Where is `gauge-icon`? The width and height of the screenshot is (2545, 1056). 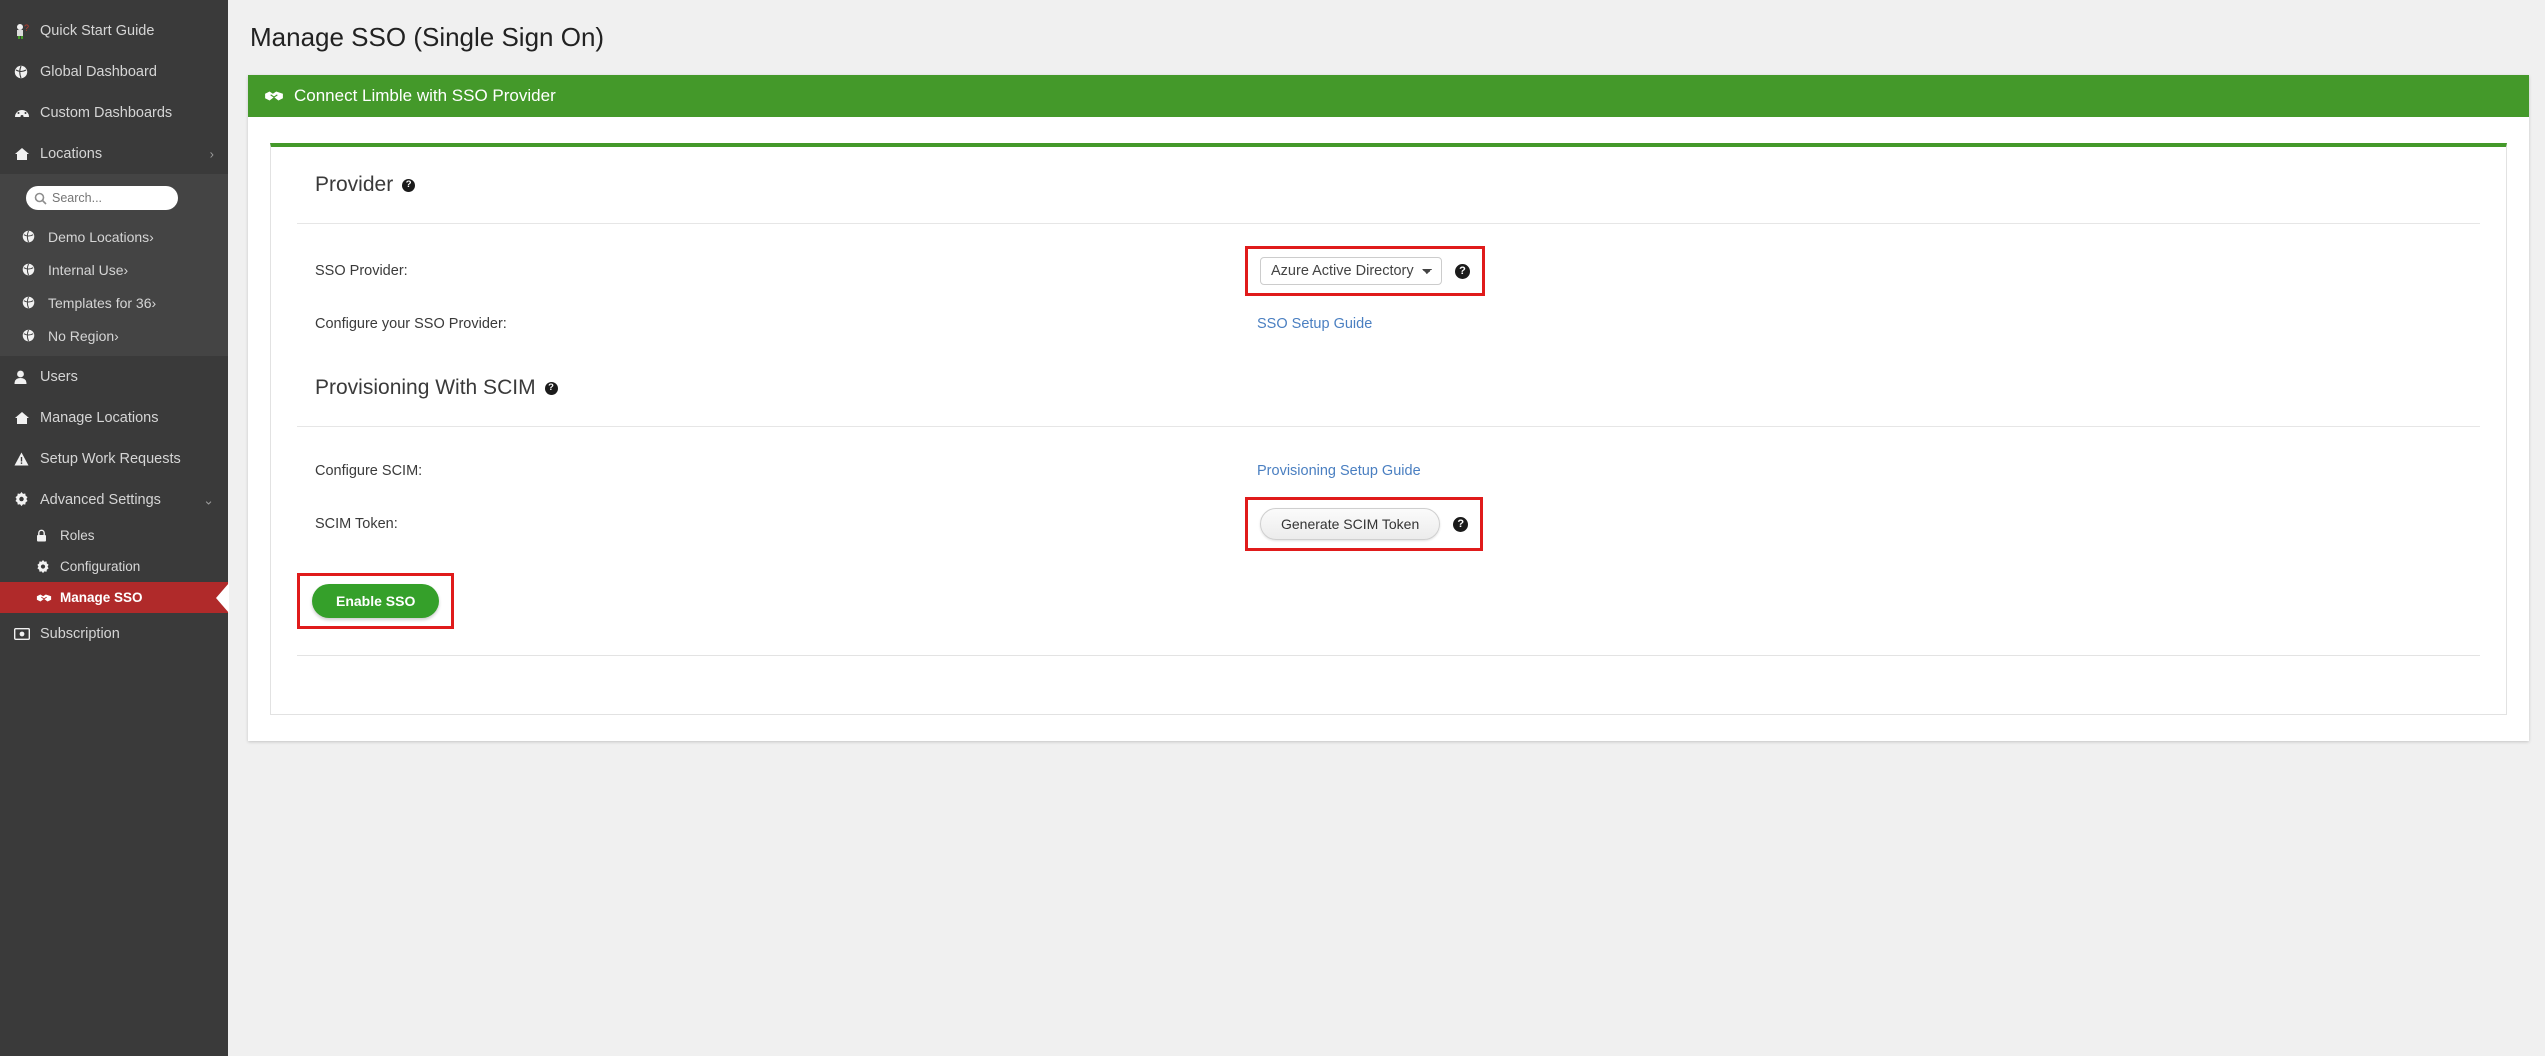 gauge-icon is located at coordinates (27, 113).